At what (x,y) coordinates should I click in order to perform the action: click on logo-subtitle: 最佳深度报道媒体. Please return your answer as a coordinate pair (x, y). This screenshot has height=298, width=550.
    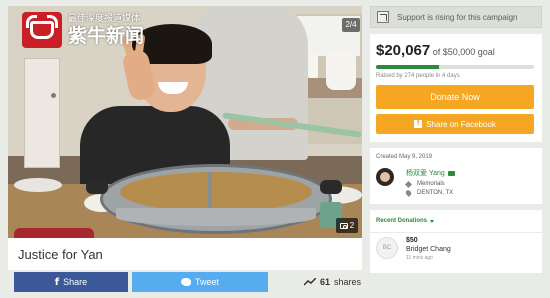
    Looking at the image, I should click on (104, 18).